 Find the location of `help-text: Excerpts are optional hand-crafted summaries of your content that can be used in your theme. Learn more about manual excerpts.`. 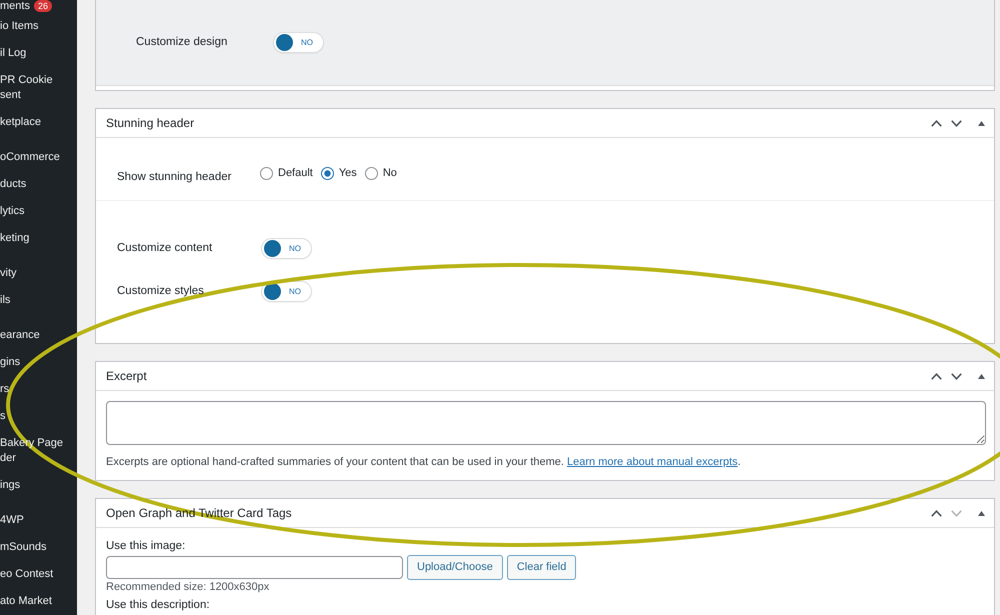

help-text: Excerpts are optional hand-crafted summaries of your content that can be used in your theme. Learn more about manual excerpts. is located at coordinates (424, 462).